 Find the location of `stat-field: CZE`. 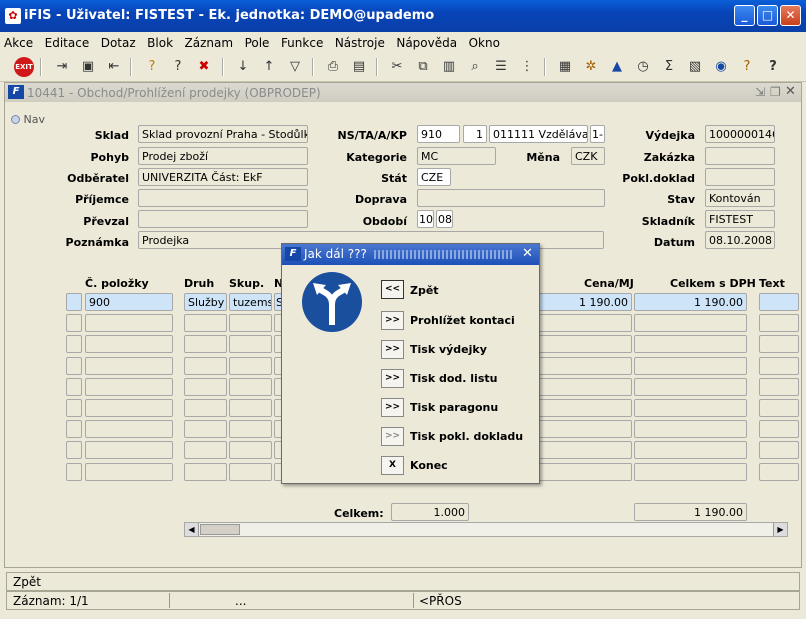

stat-field: CZE is located at coordinates (434, 177).